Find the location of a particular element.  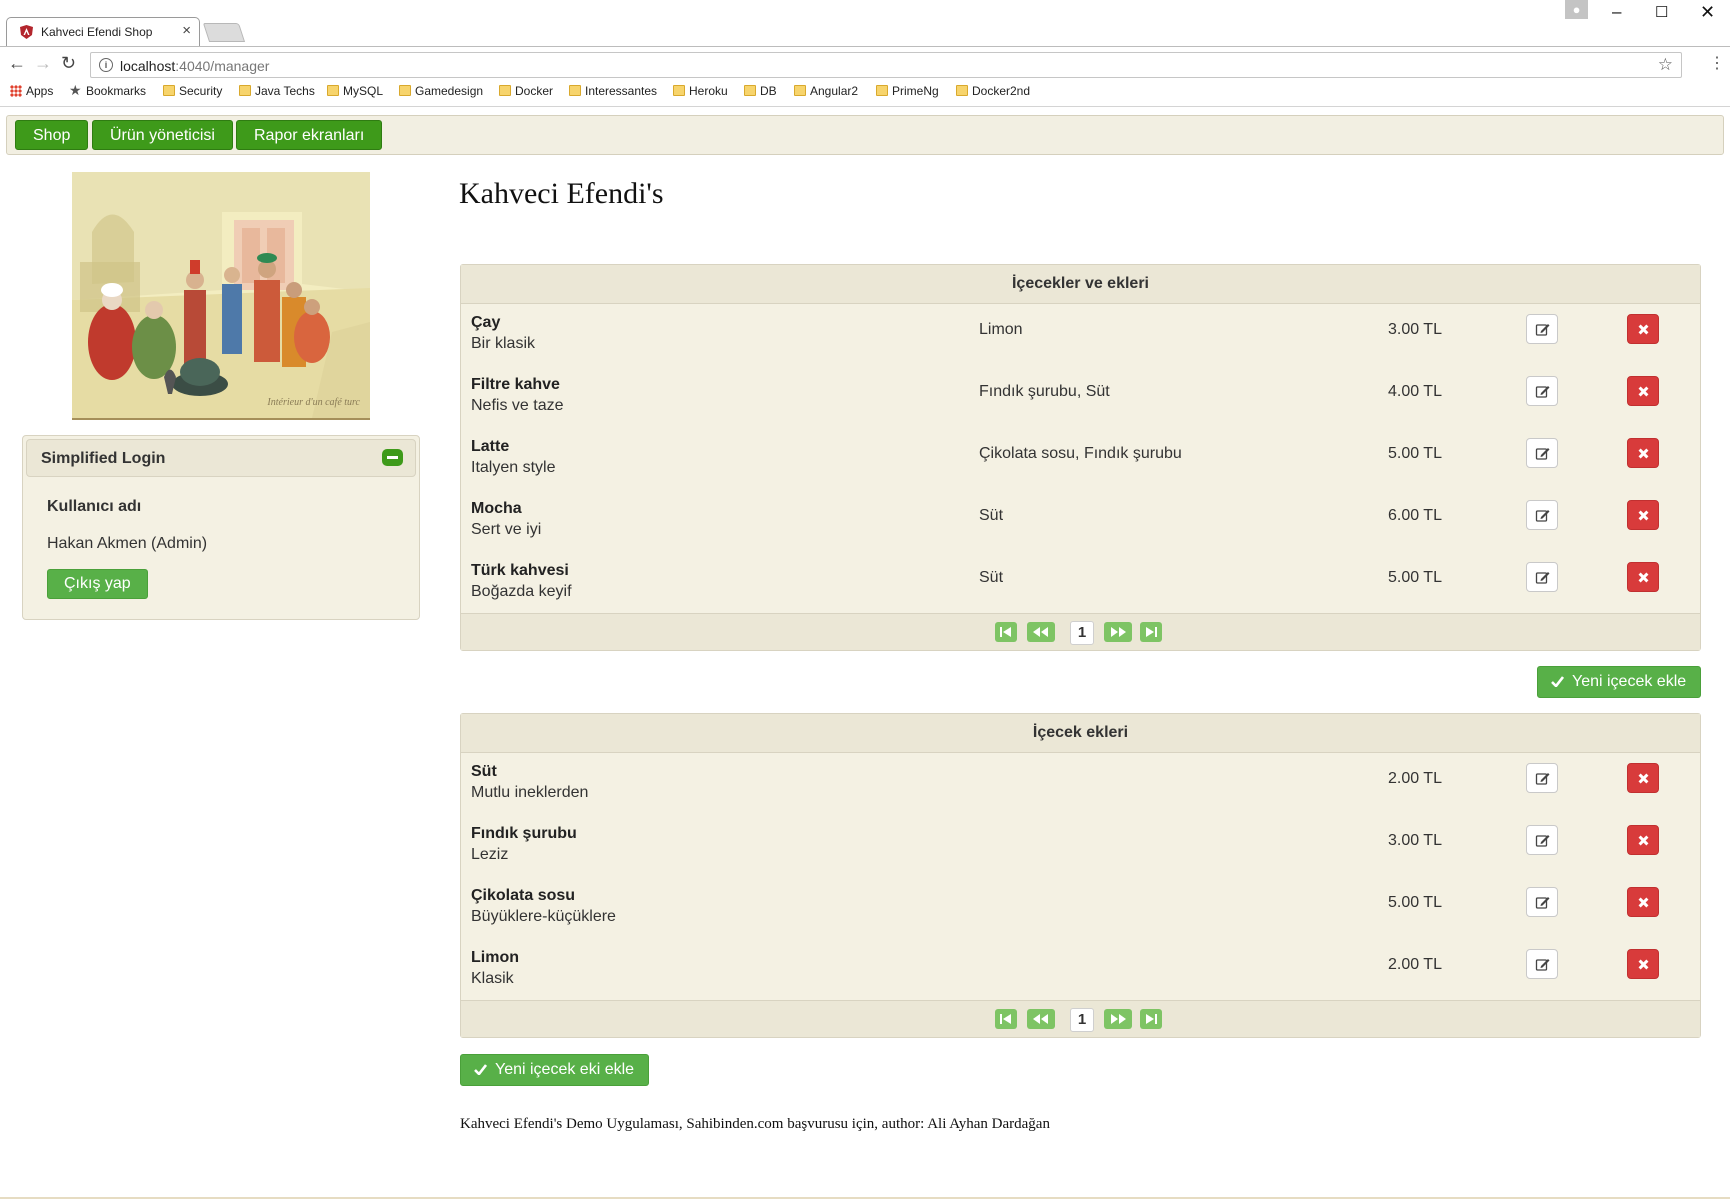

url-field: i localhost:4040/manager ☆ is located at coordinates (886, 65).